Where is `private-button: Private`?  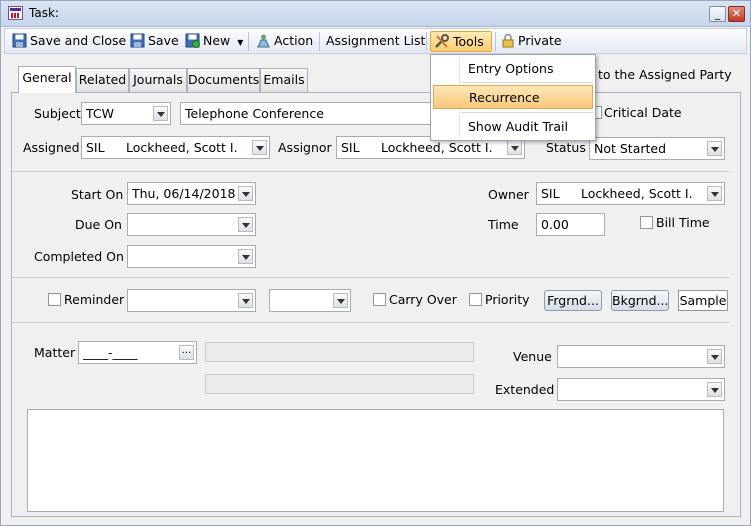 private-button: Private is located at coordinates (531, 41).